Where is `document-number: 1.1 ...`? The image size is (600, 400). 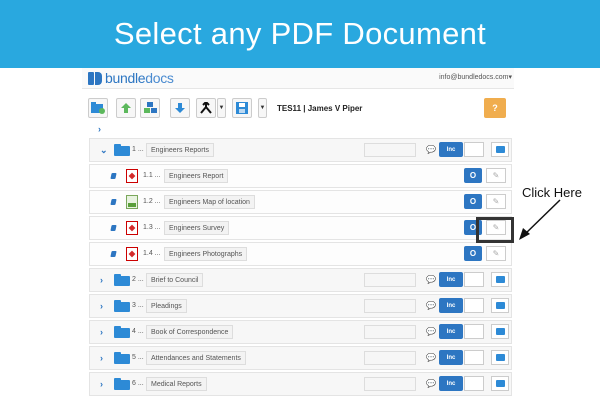 document-number: 1.1 ... is located at coordinates (152, 175).